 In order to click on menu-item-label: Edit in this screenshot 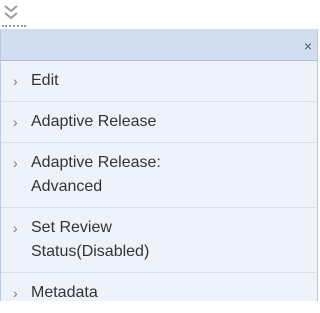, I will do `click(45, 80)`.